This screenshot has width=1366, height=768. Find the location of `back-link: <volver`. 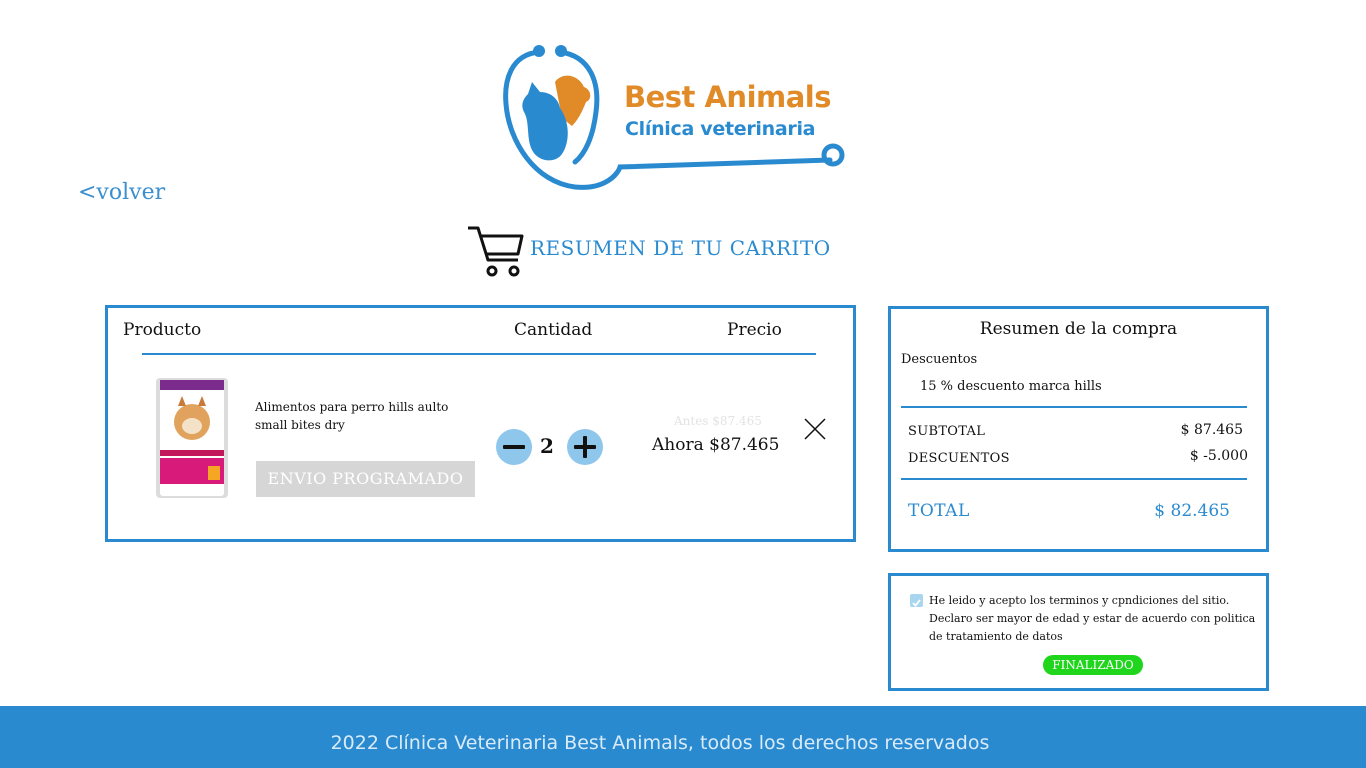

back-link: <volver is located at coordinates (121, 192).